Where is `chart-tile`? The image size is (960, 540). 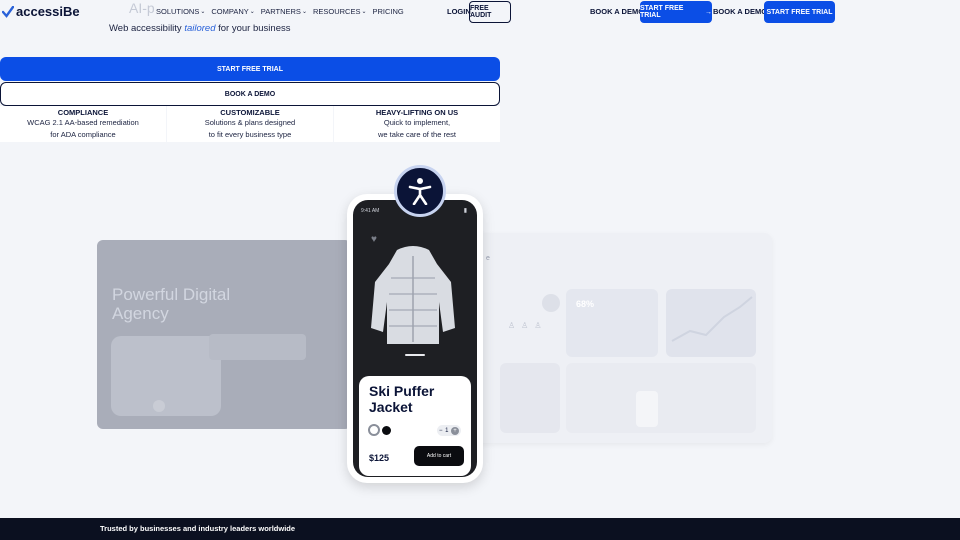 chart-tile is located at coordinates (711, 323).